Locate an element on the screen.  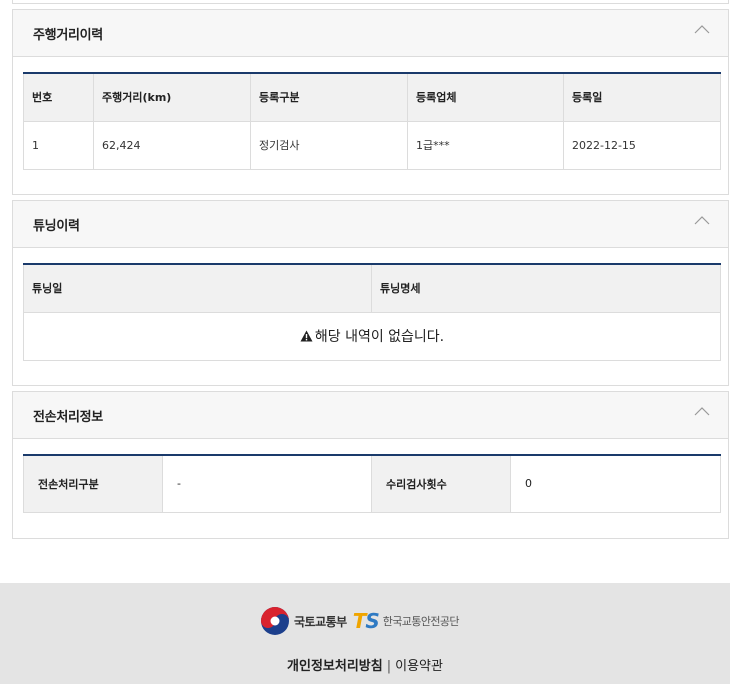
empty-row: 해당 내역이 없습니다. is located at coordinates (372, 336).